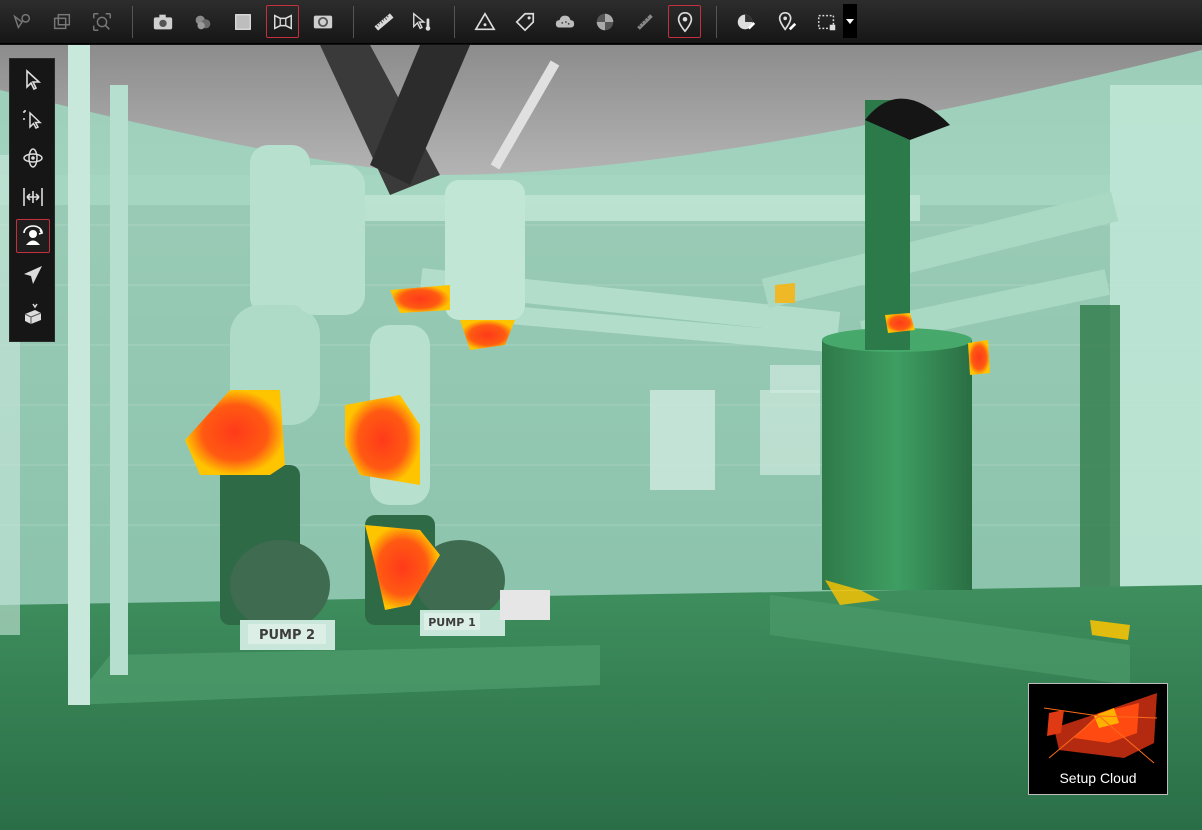  I want to click on selection-box-icon, so click(826, 21).